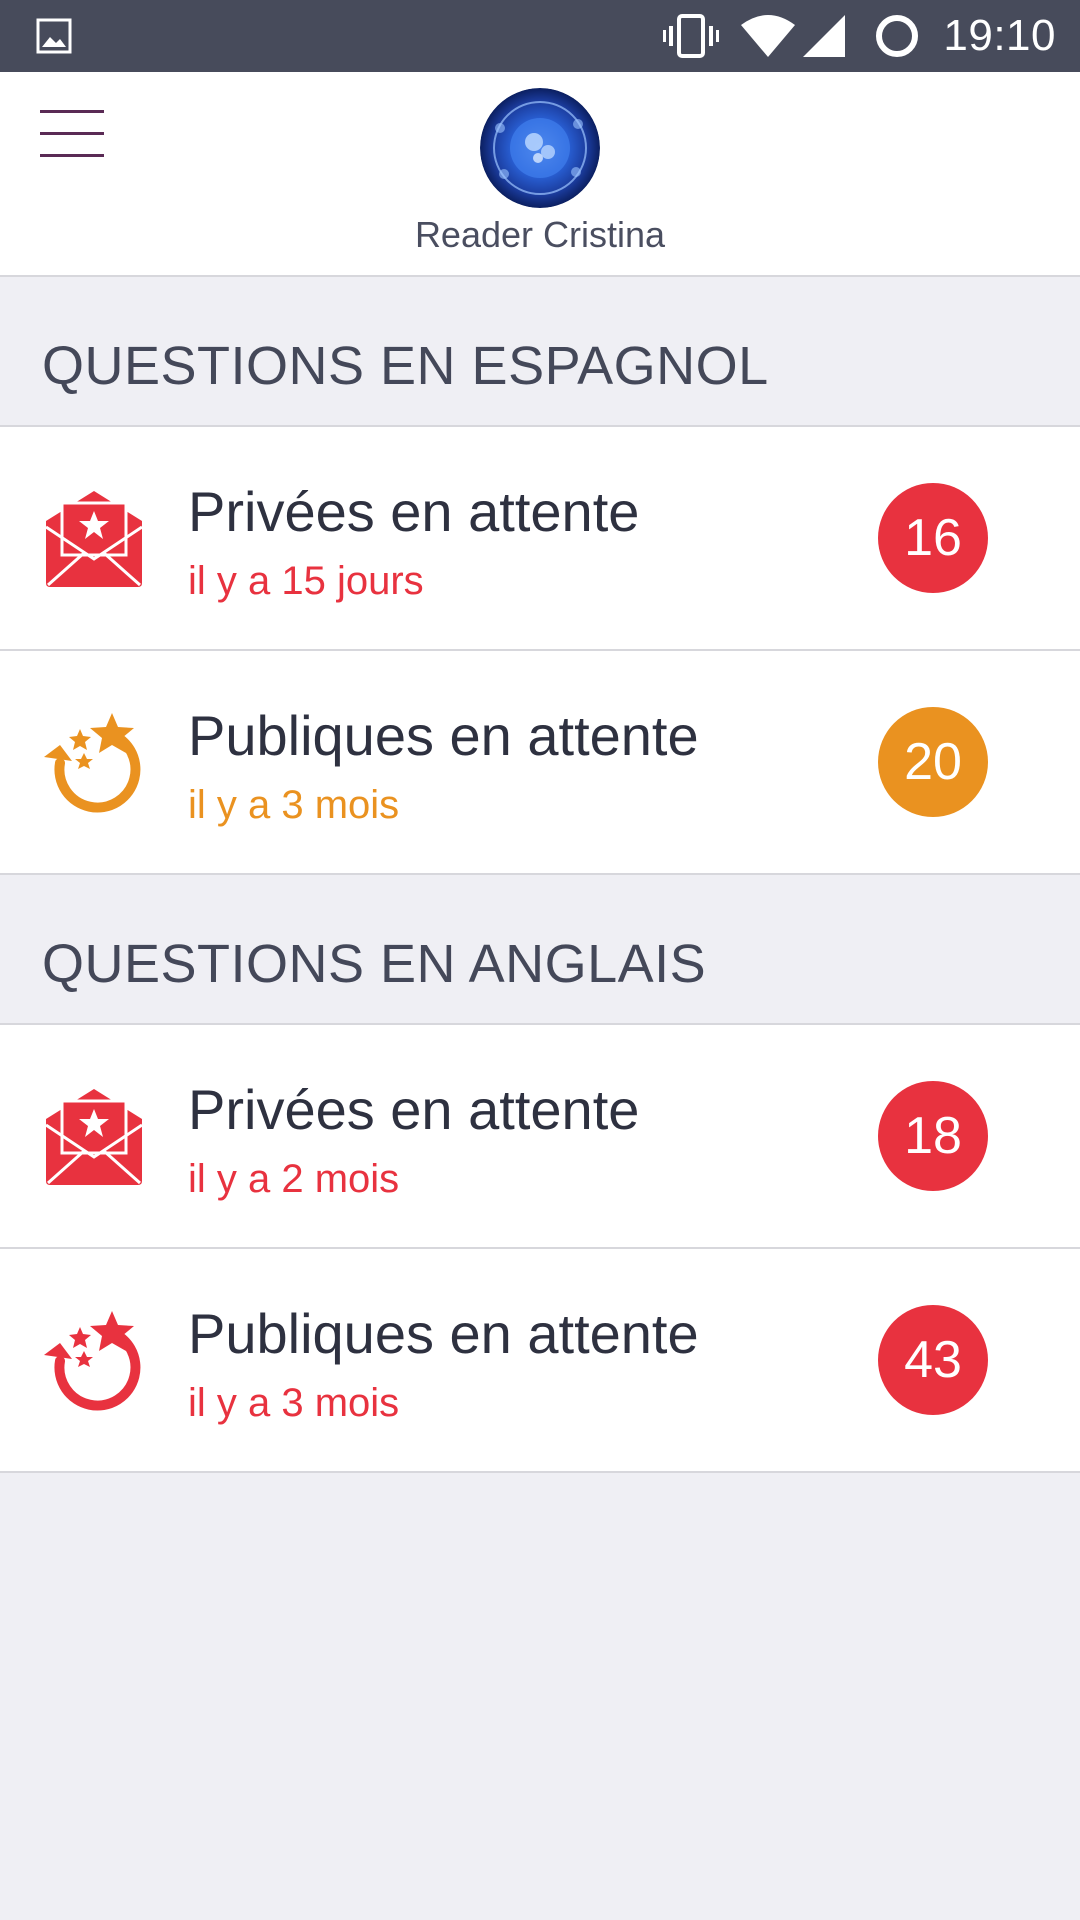  I want to click on section-header-anglais: QUESTIONS EN ANGLAIS, so click(540, 950).